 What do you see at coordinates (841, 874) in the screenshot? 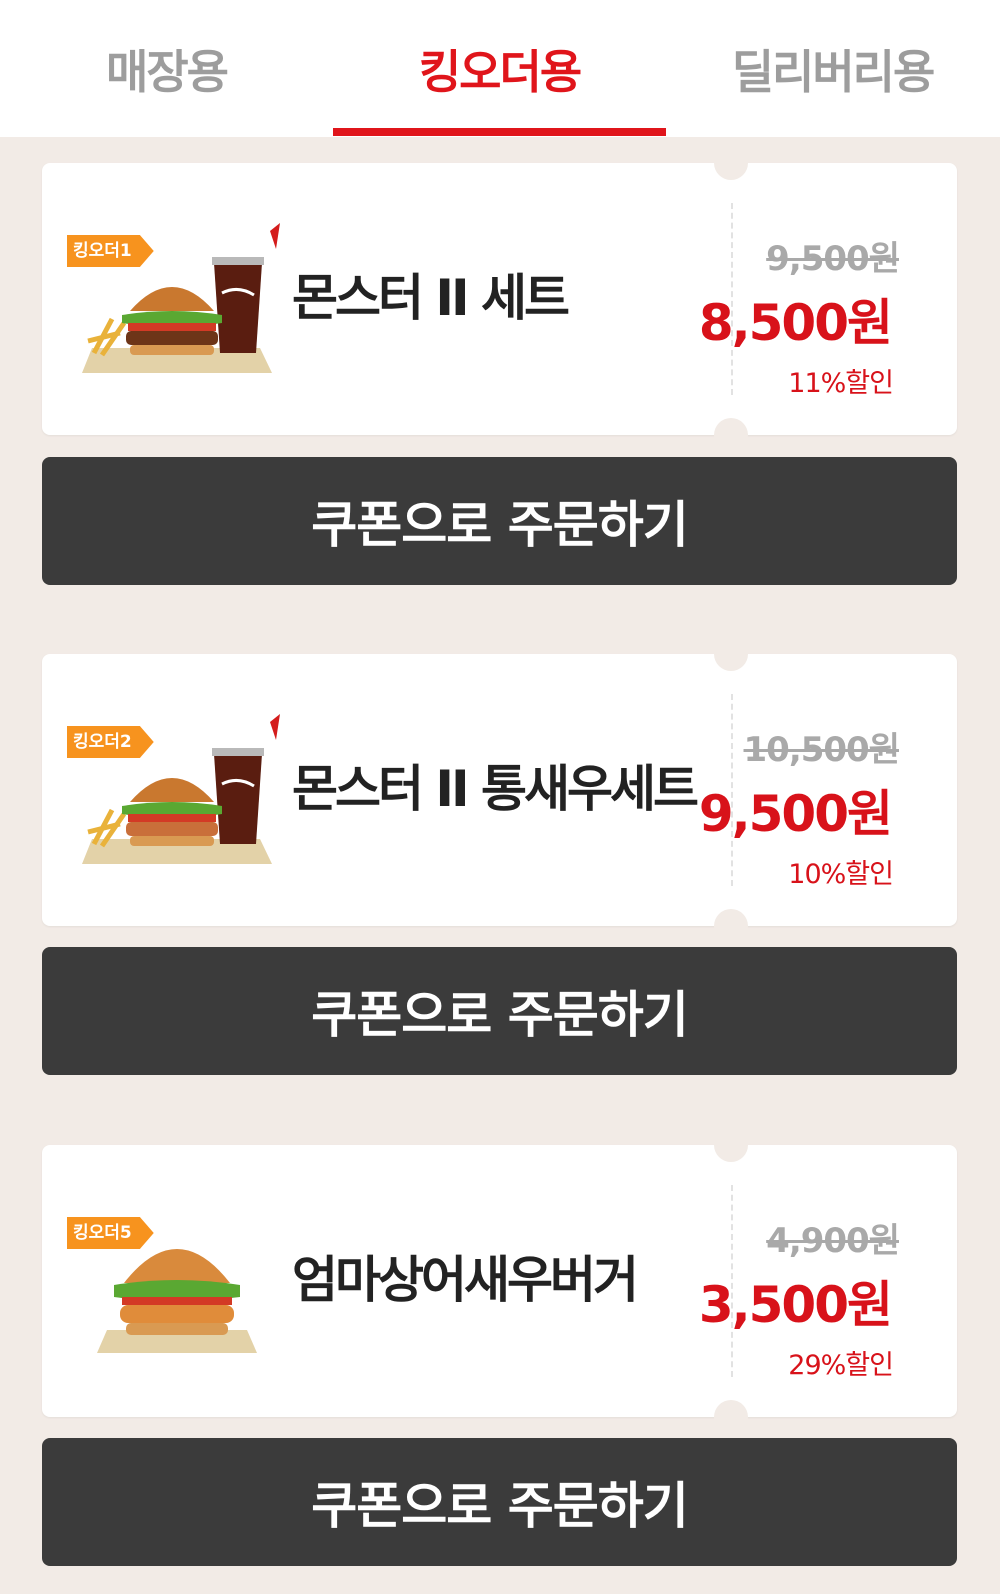
I see `discount-rate: 10%할인` at bounding box center [841, 874].